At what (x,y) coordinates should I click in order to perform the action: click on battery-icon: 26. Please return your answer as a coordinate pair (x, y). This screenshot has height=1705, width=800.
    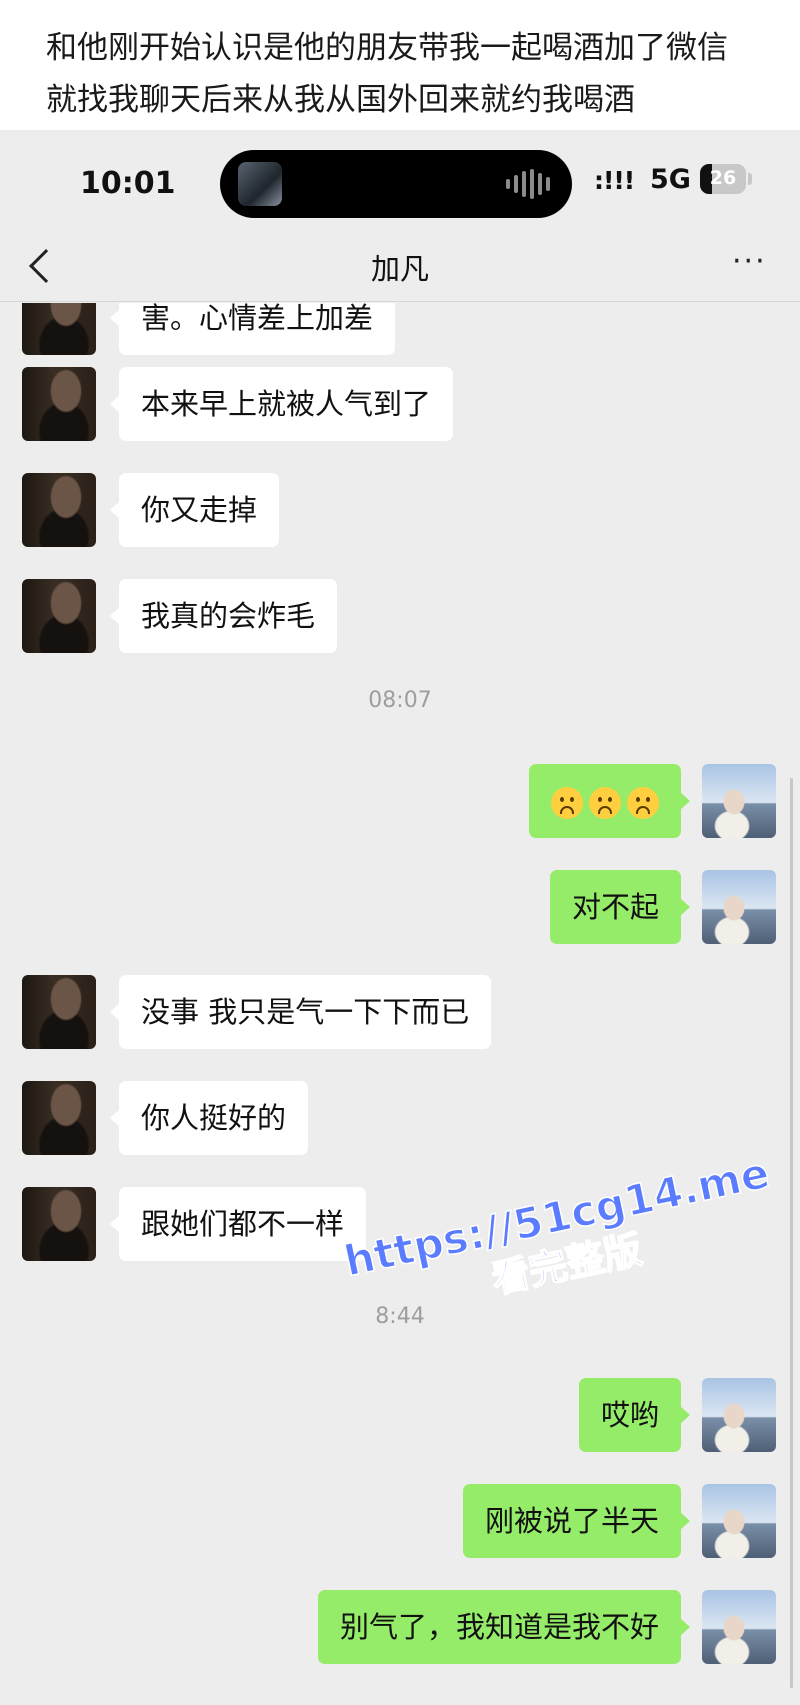
    Looking at the image, I should click on (723, 179).